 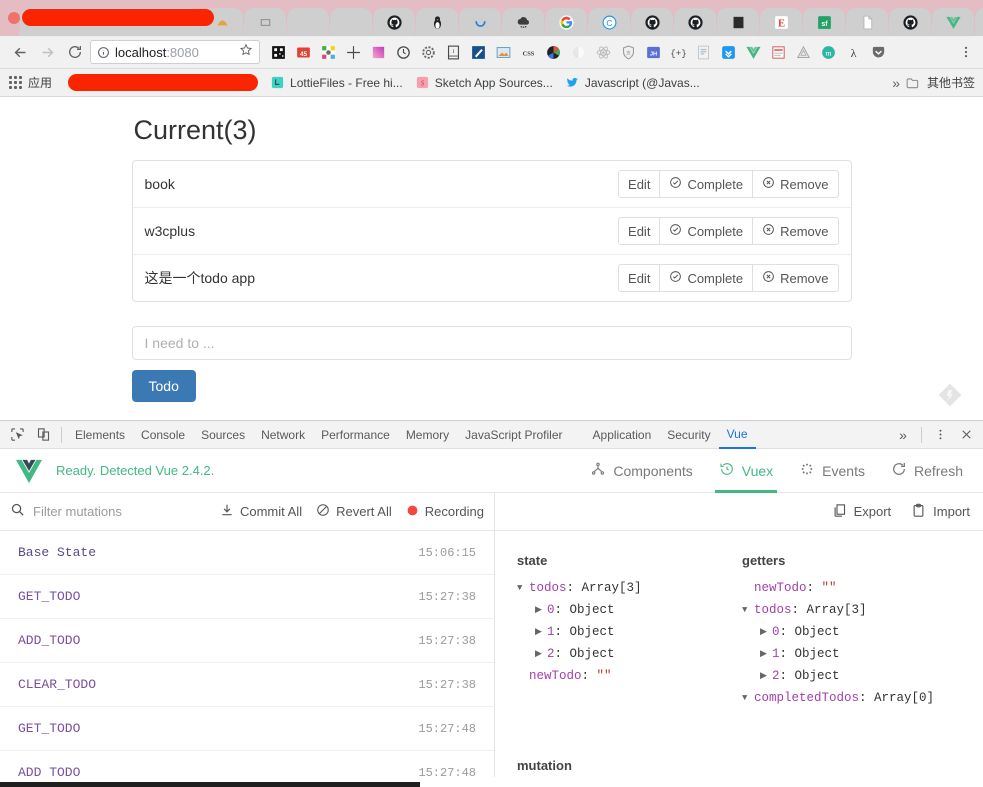 I want to click on reload-icon, so click(x=74, y=52).